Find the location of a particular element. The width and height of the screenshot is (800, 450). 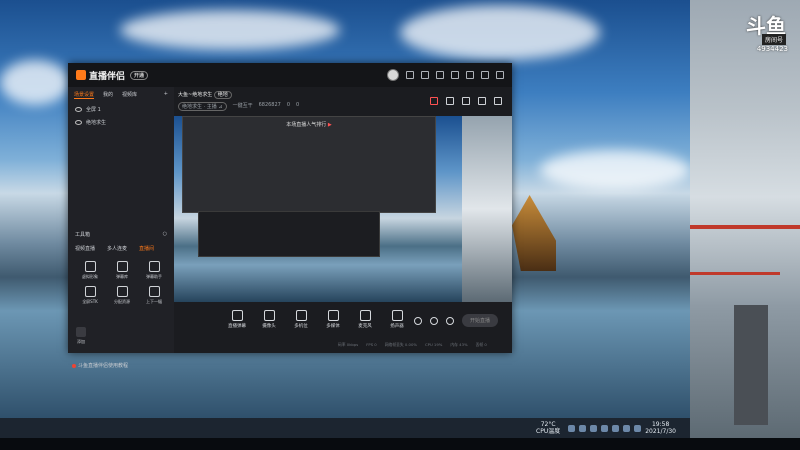

stream-controls: 开始直播 is located at coordinates (455, 320).